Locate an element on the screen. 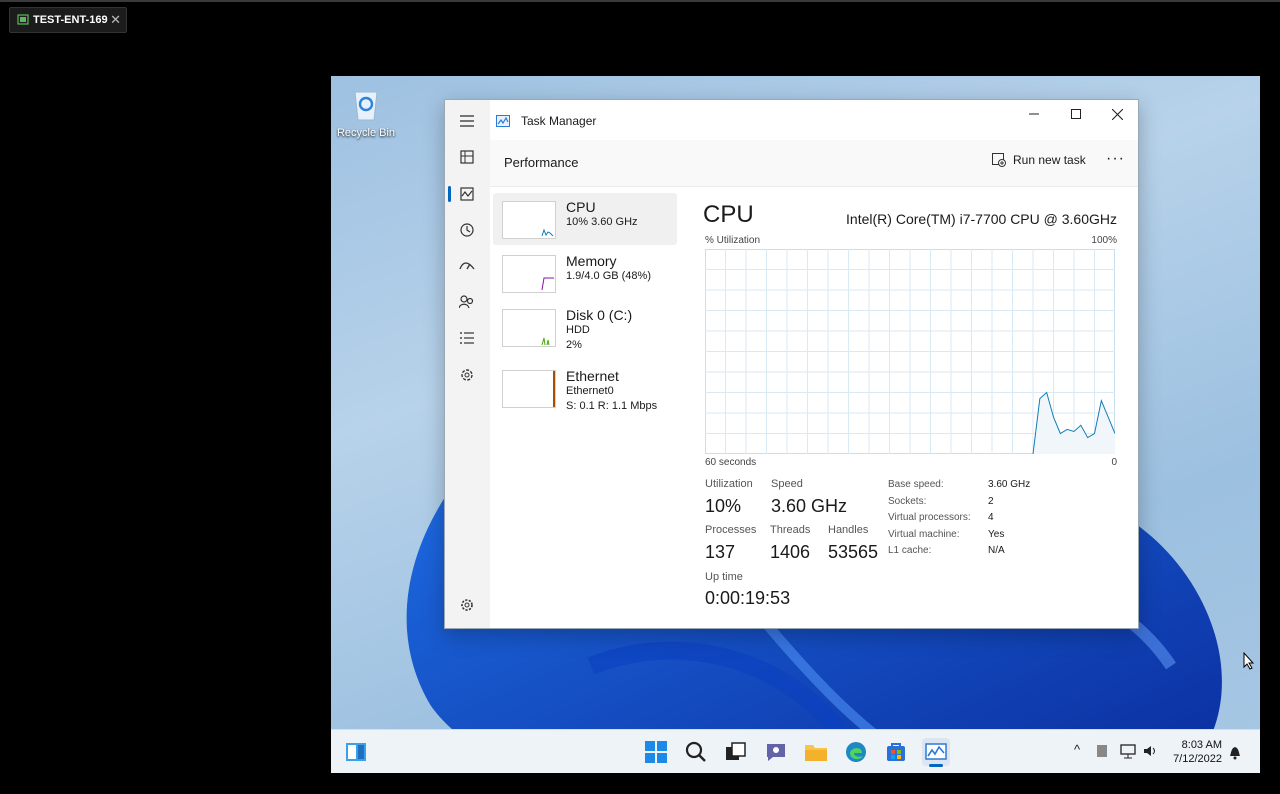 This screenshot has width=1280, height=794. cpu-utilization-graph is located at coordinates (910, 351).